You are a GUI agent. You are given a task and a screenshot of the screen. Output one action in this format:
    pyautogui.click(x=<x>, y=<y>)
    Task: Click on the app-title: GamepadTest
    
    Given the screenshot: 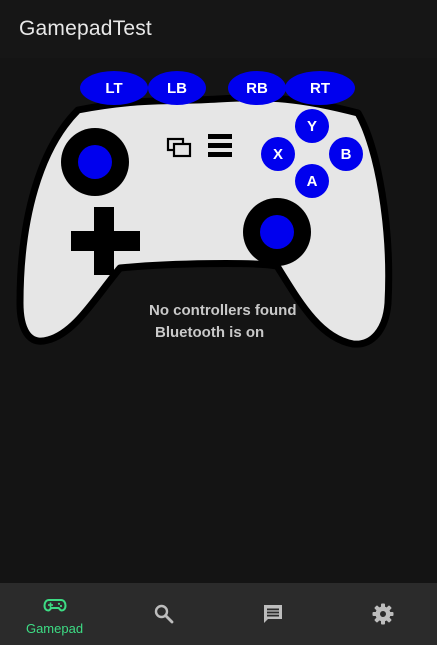 What is the action you would take?
    pyautogui.click(x=85, y=28)
    